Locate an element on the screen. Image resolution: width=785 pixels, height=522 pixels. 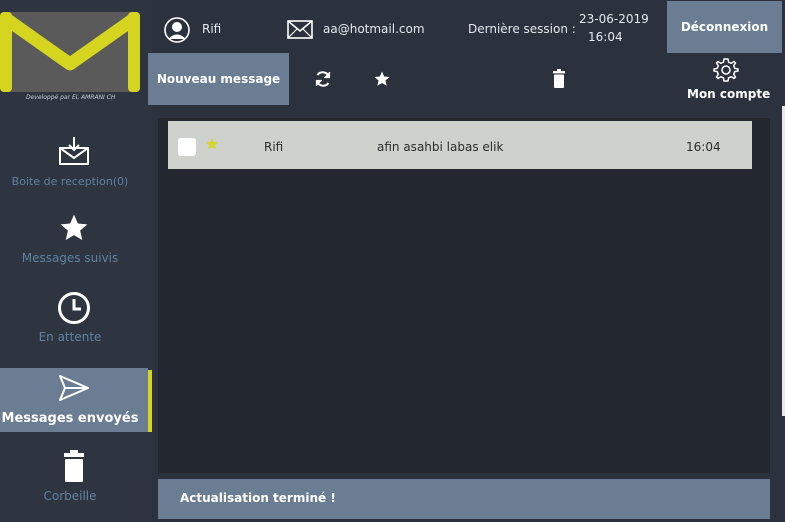
send-icon is located at coordinates (74, 390).